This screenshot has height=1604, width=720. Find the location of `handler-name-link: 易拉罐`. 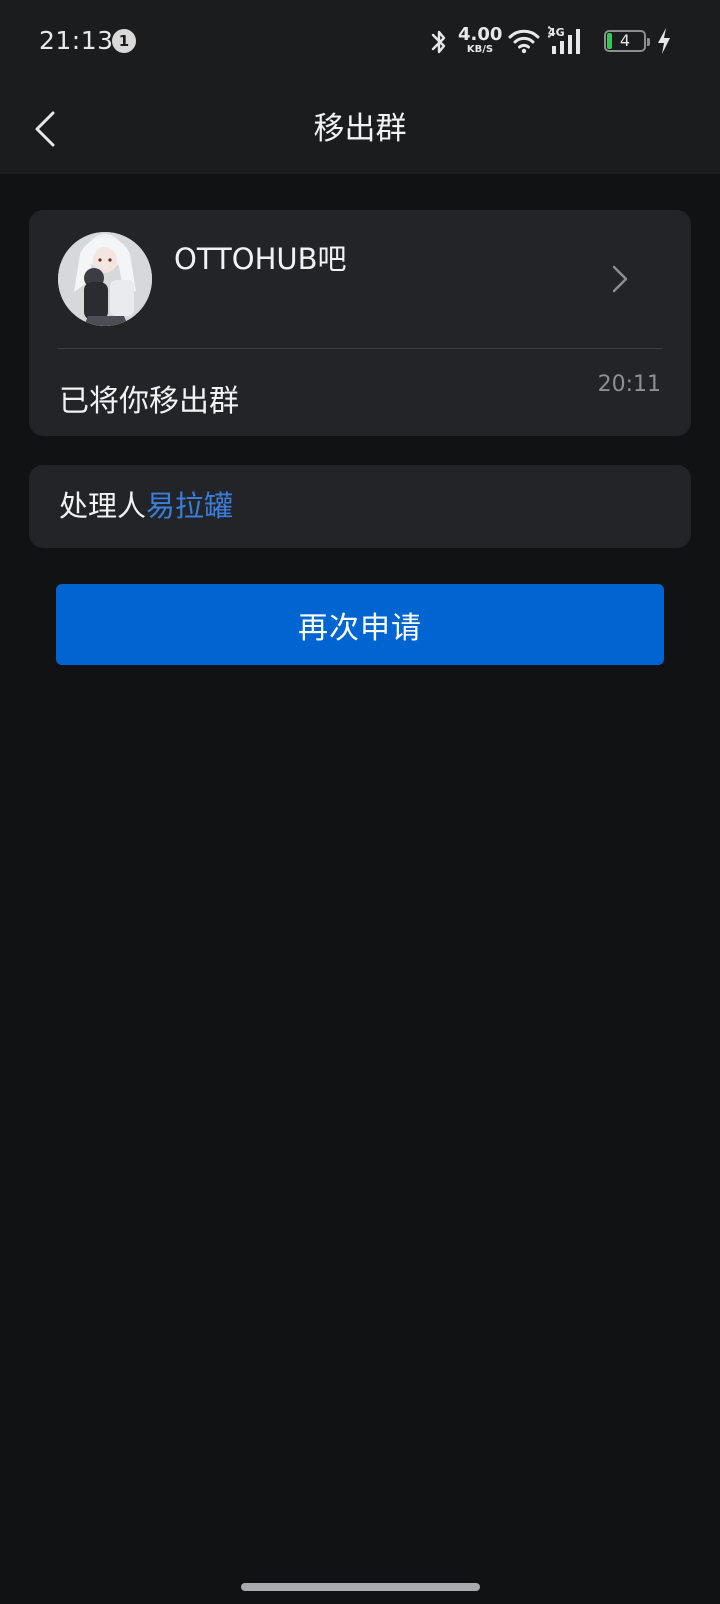

handler-name-link: 易拉罐 is located at coordinates (189, 506).